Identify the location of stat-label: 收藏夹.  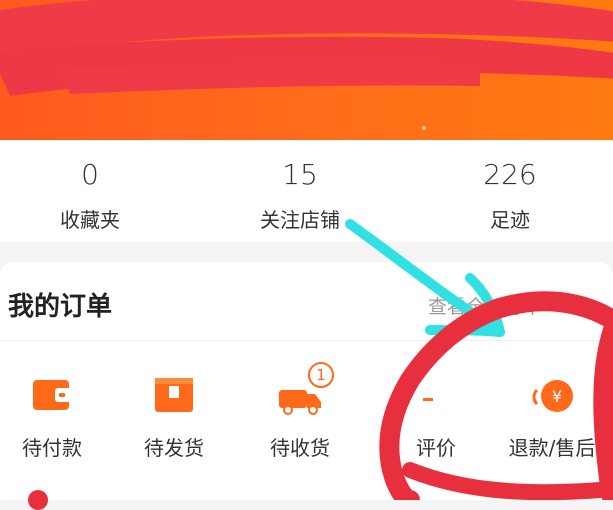
(90, 220).